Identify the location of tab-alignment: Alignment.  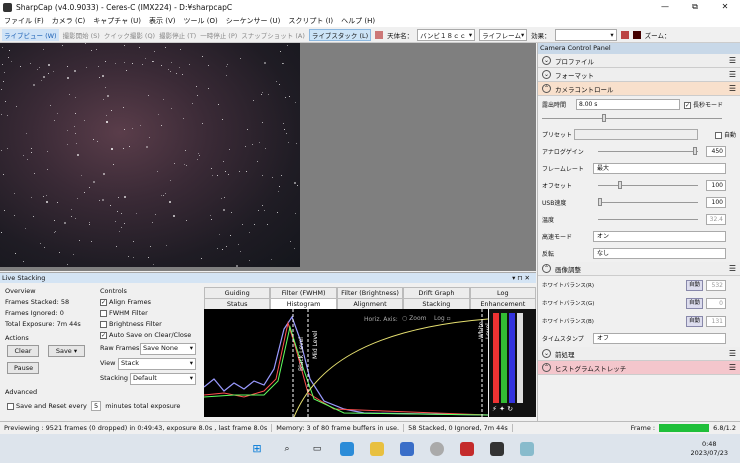
(370, 303).